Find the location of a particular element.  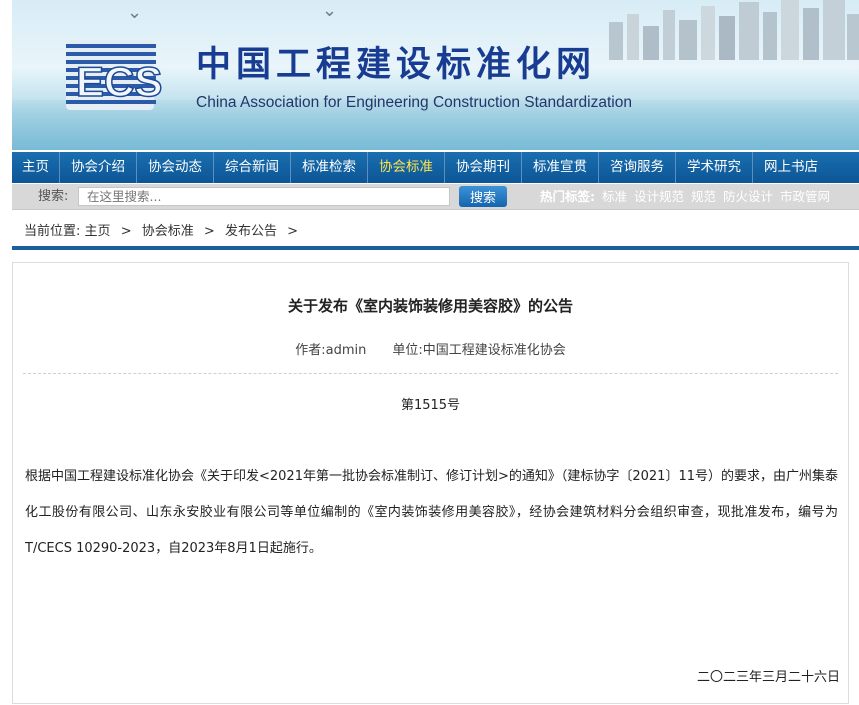

nav-item-research: 学术研究 is located at coordinates (714, 167).